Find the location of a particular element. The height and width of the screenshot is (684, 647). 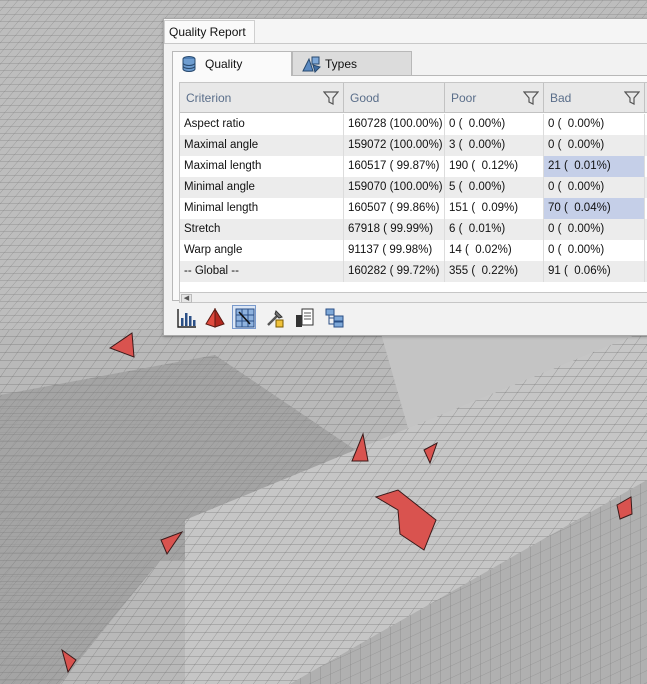

cell-poor: 3 ( 0.00%) is located at coordinates (494, 145).